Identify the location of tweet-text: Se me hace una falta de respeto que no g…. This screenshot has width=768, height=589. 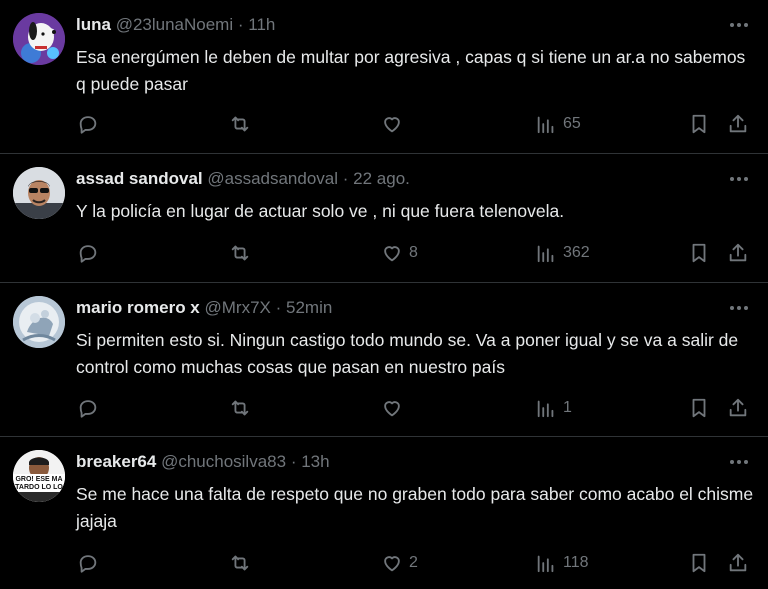
(415, 507).